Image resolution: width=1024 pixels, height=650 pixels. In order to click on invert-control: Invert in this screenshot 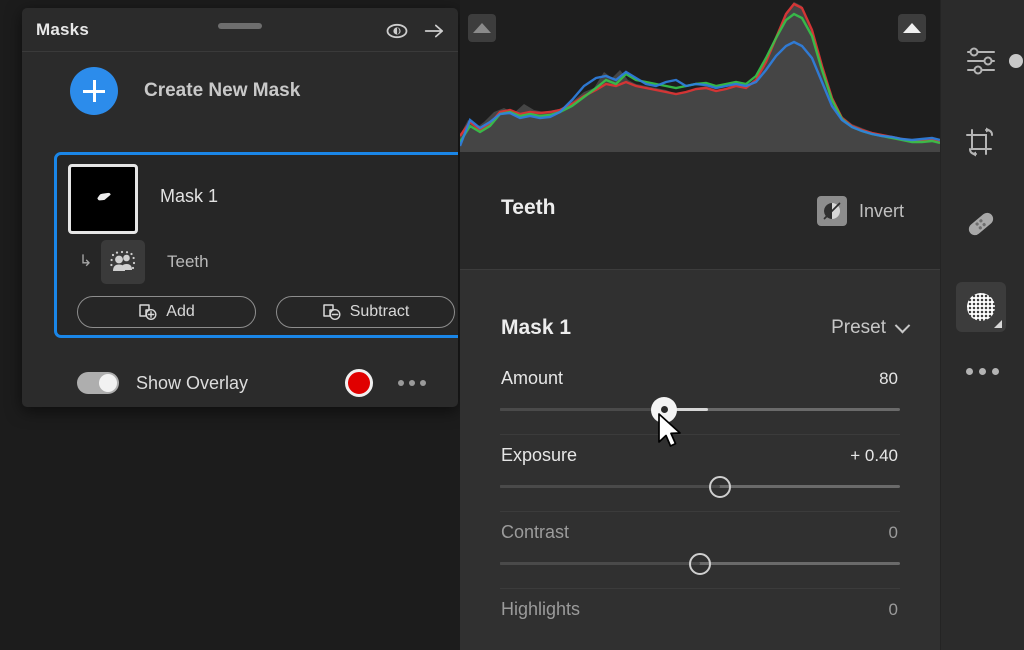, I will do `click(860, 211)`.